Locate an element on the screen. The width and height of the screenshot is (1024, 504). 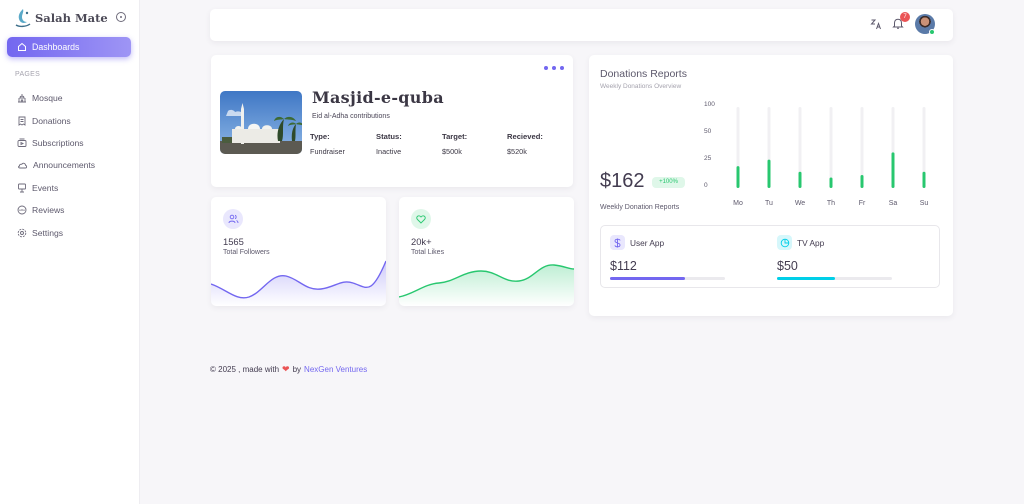
followers-card: 1565 Total Followers is located at coordinates (298, 251).